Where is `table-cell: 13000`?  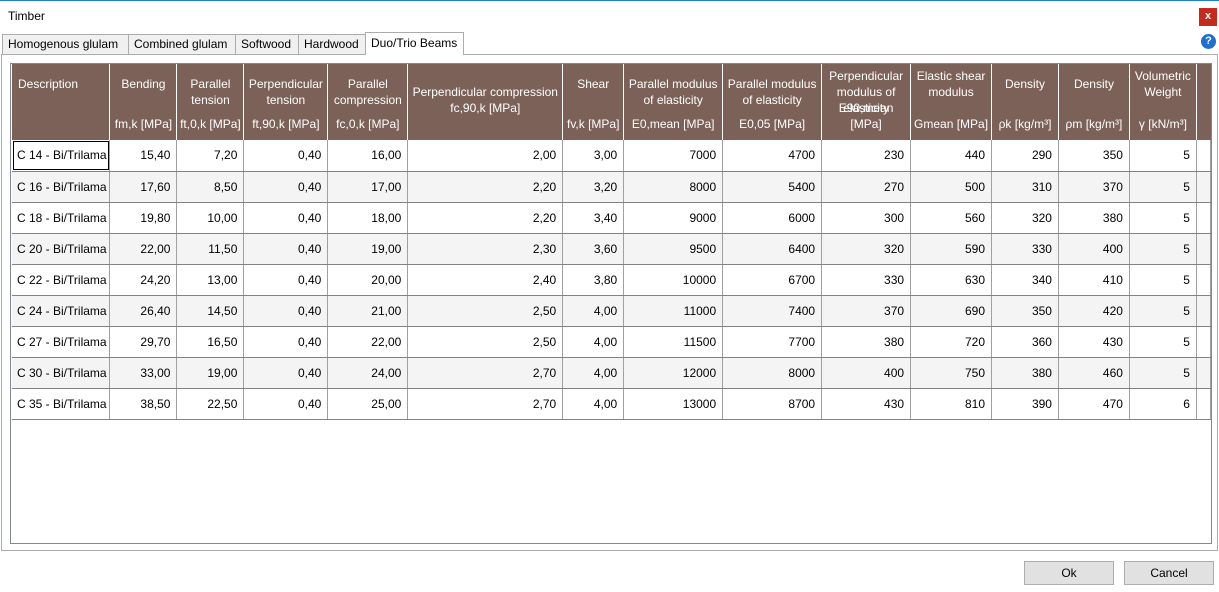
table-cell: 13000 is located at coordinates (673, 404).